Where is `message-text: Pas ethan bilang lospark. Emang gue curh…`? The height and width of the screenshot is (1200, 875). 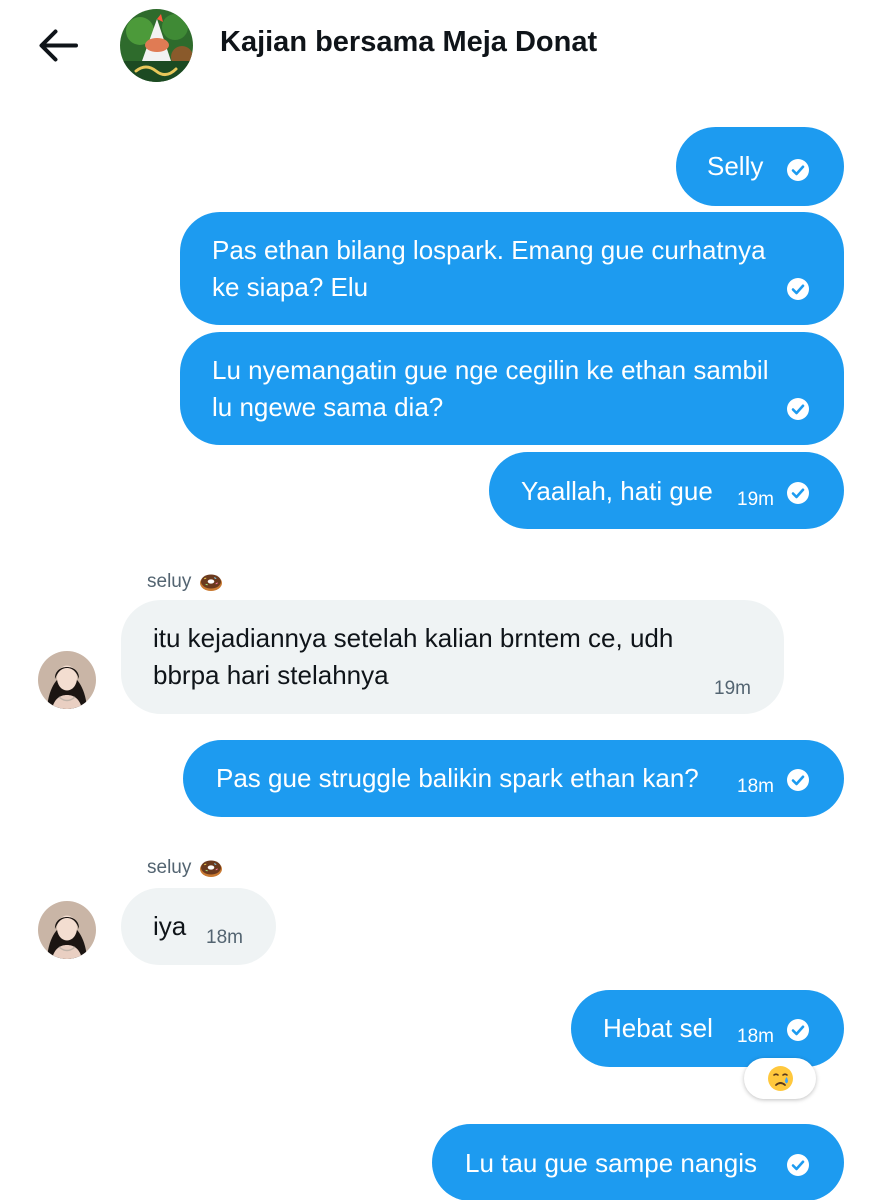 message-text: Pas ethan bilang lospark. Emang gue curh… is located at coordinates (489, 250).